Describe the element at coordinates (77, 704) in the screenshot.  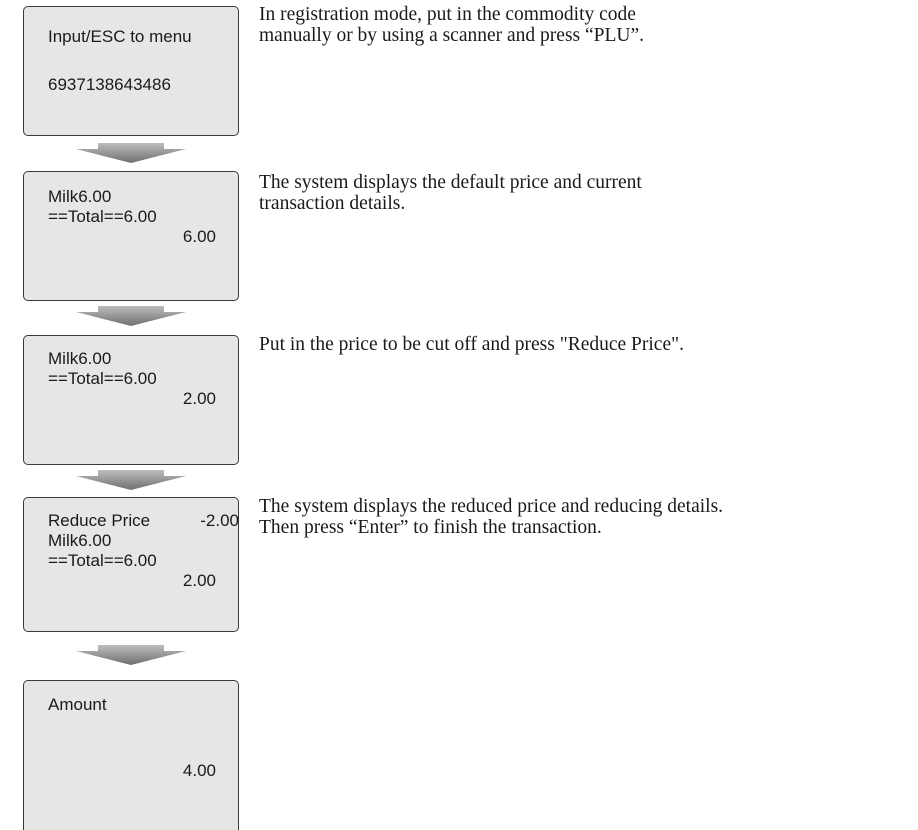
I see `screen-amount-label: Amount` at that location.